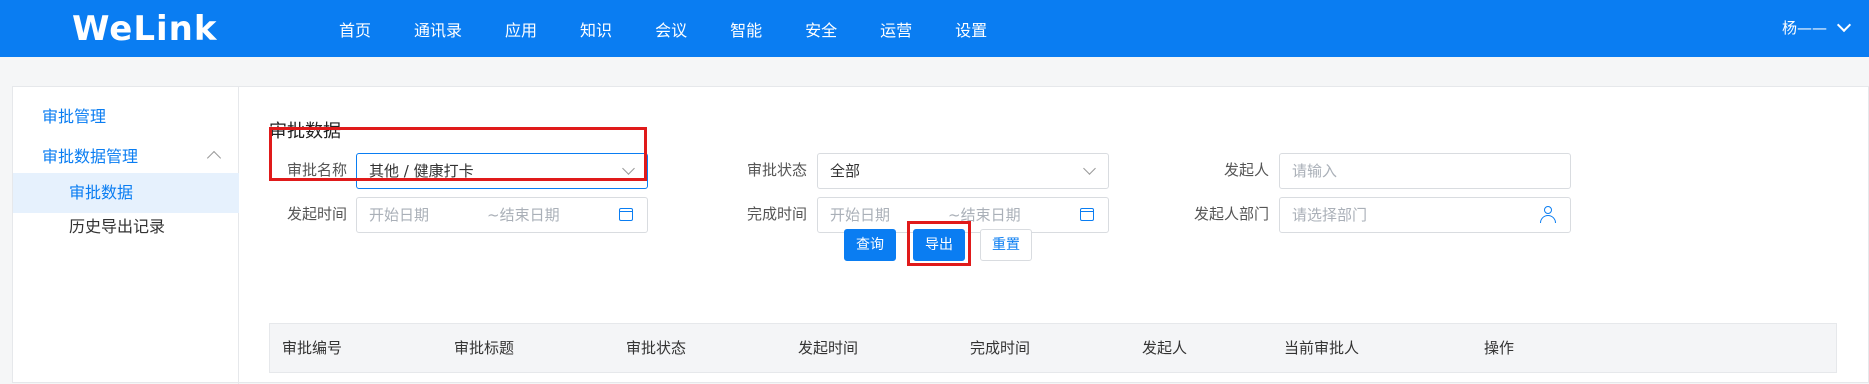  Describe the element at coordinates (355, 29) in the screenshot. I see `nav-home: 首页` at that location.